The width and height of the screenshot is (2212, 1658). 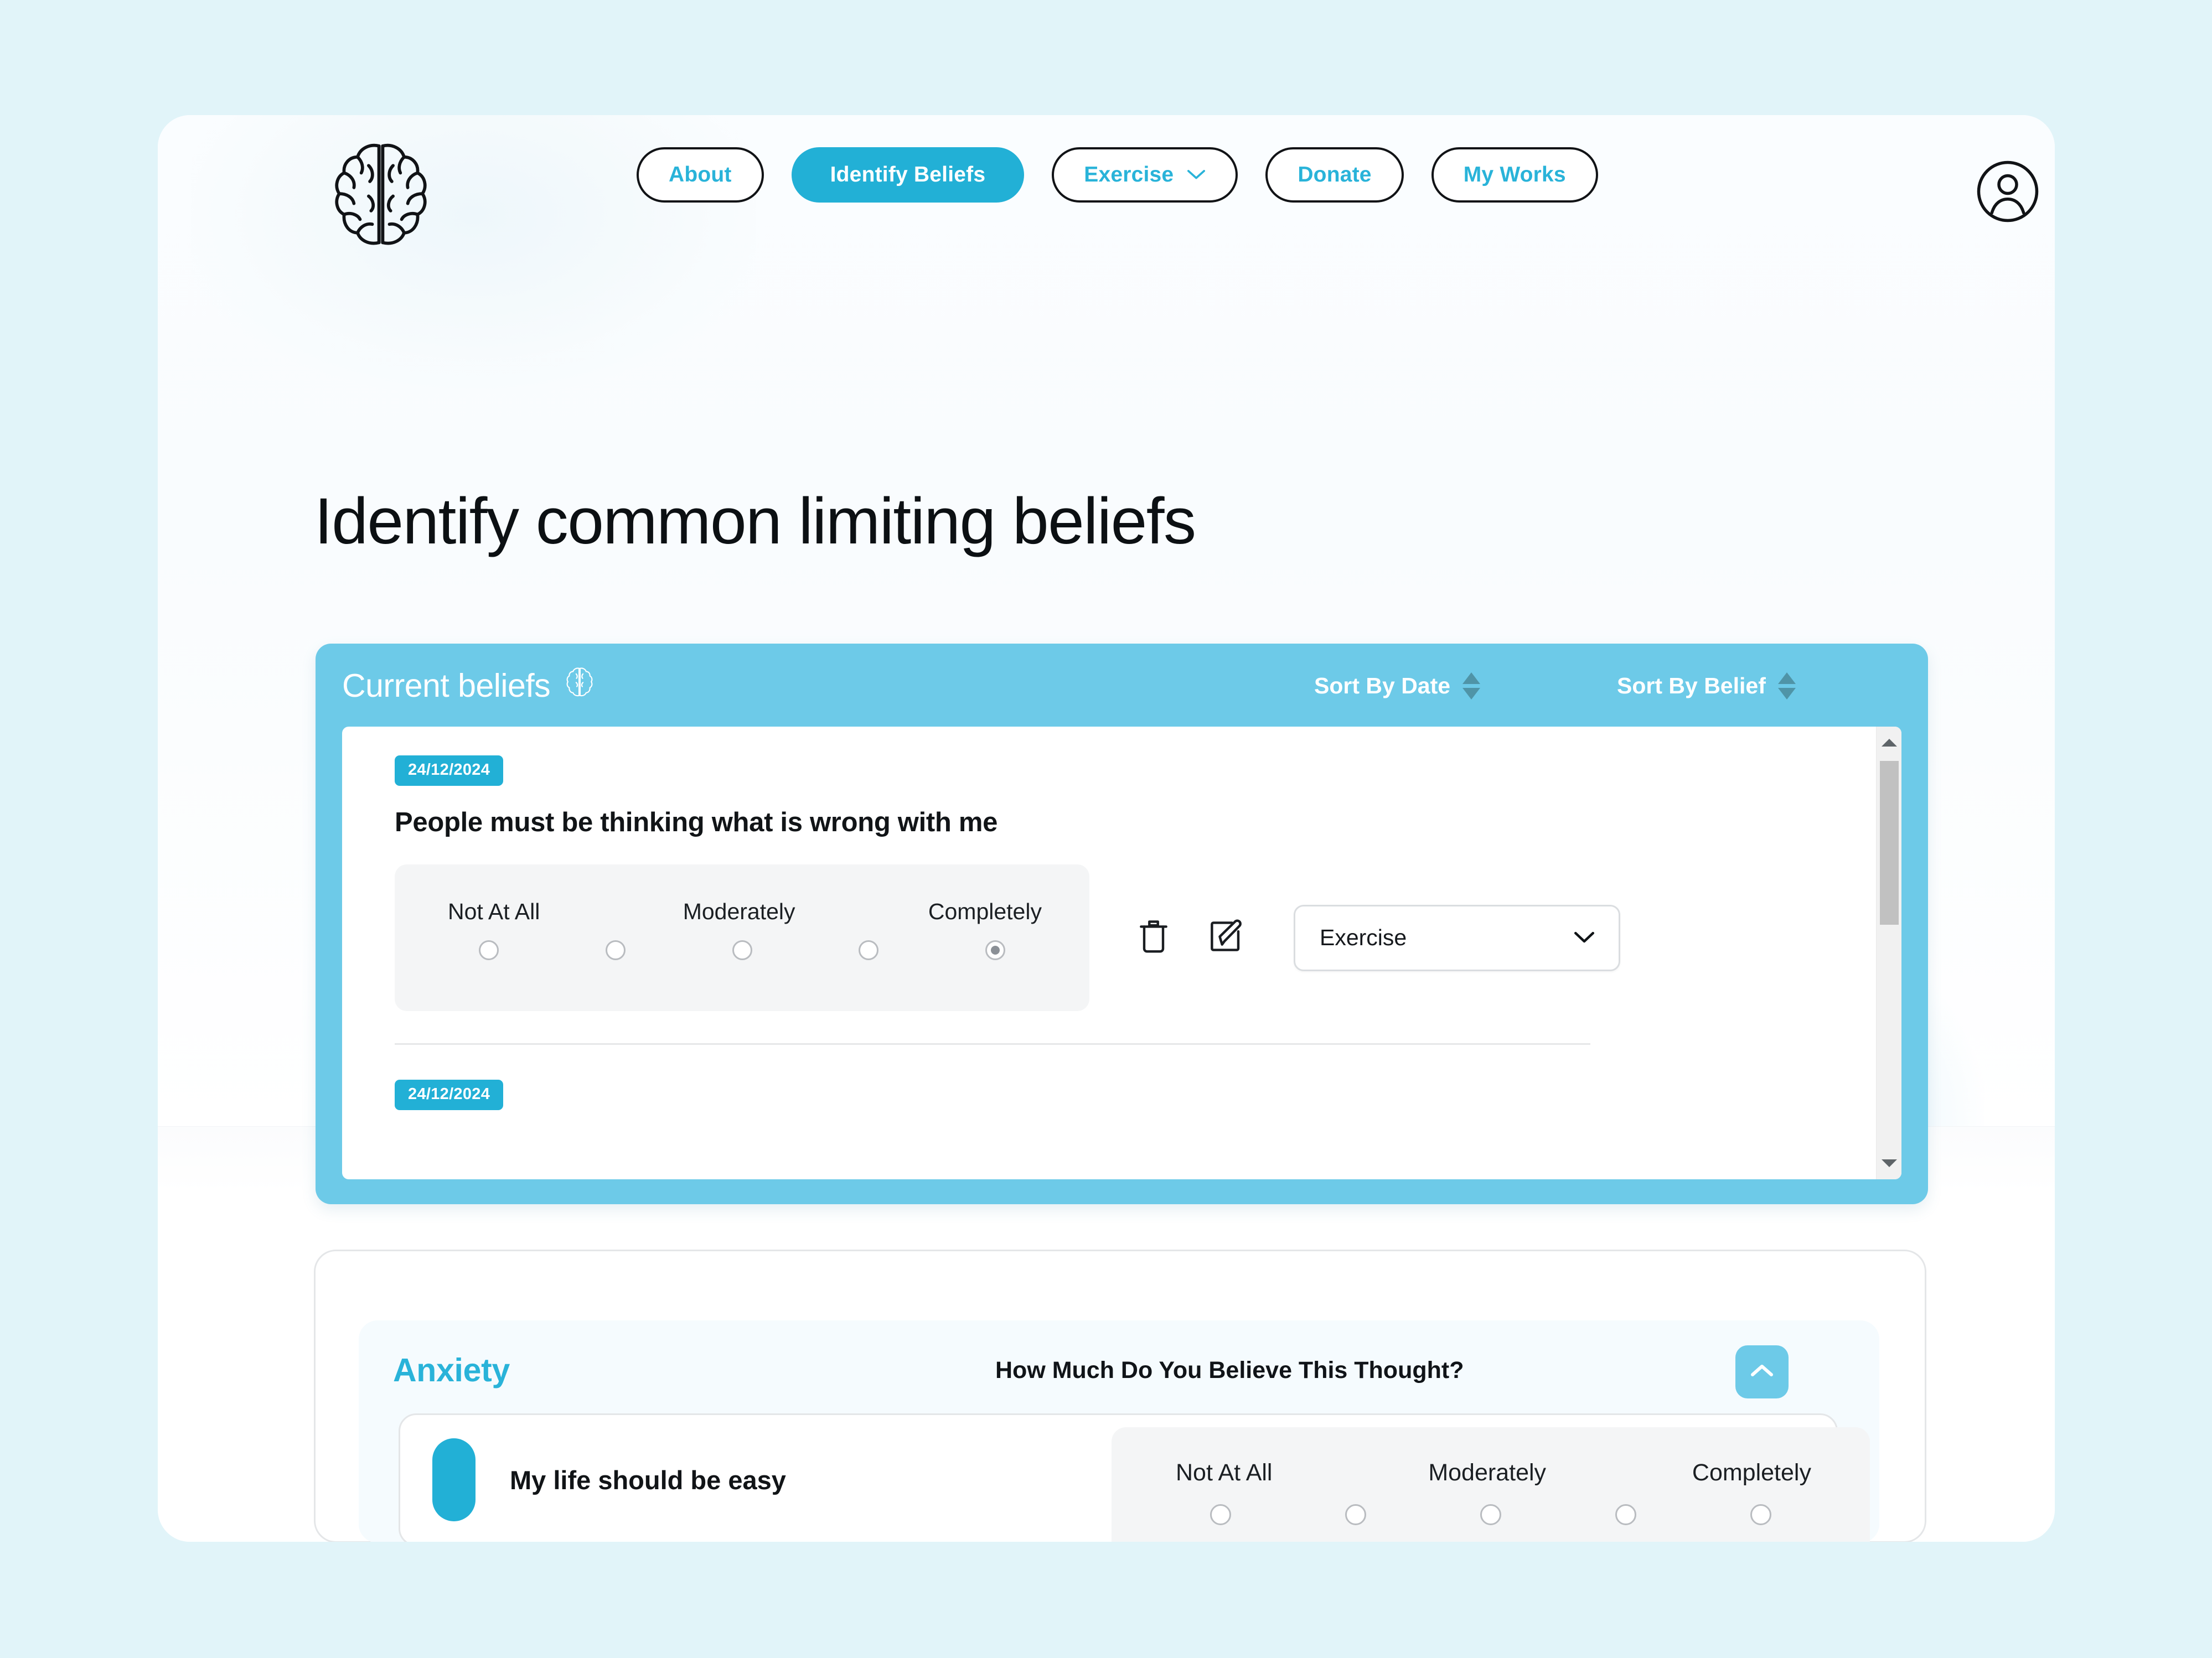 I want to click on exercise-dropdown: Exercise, so click(x=1457, y=937).